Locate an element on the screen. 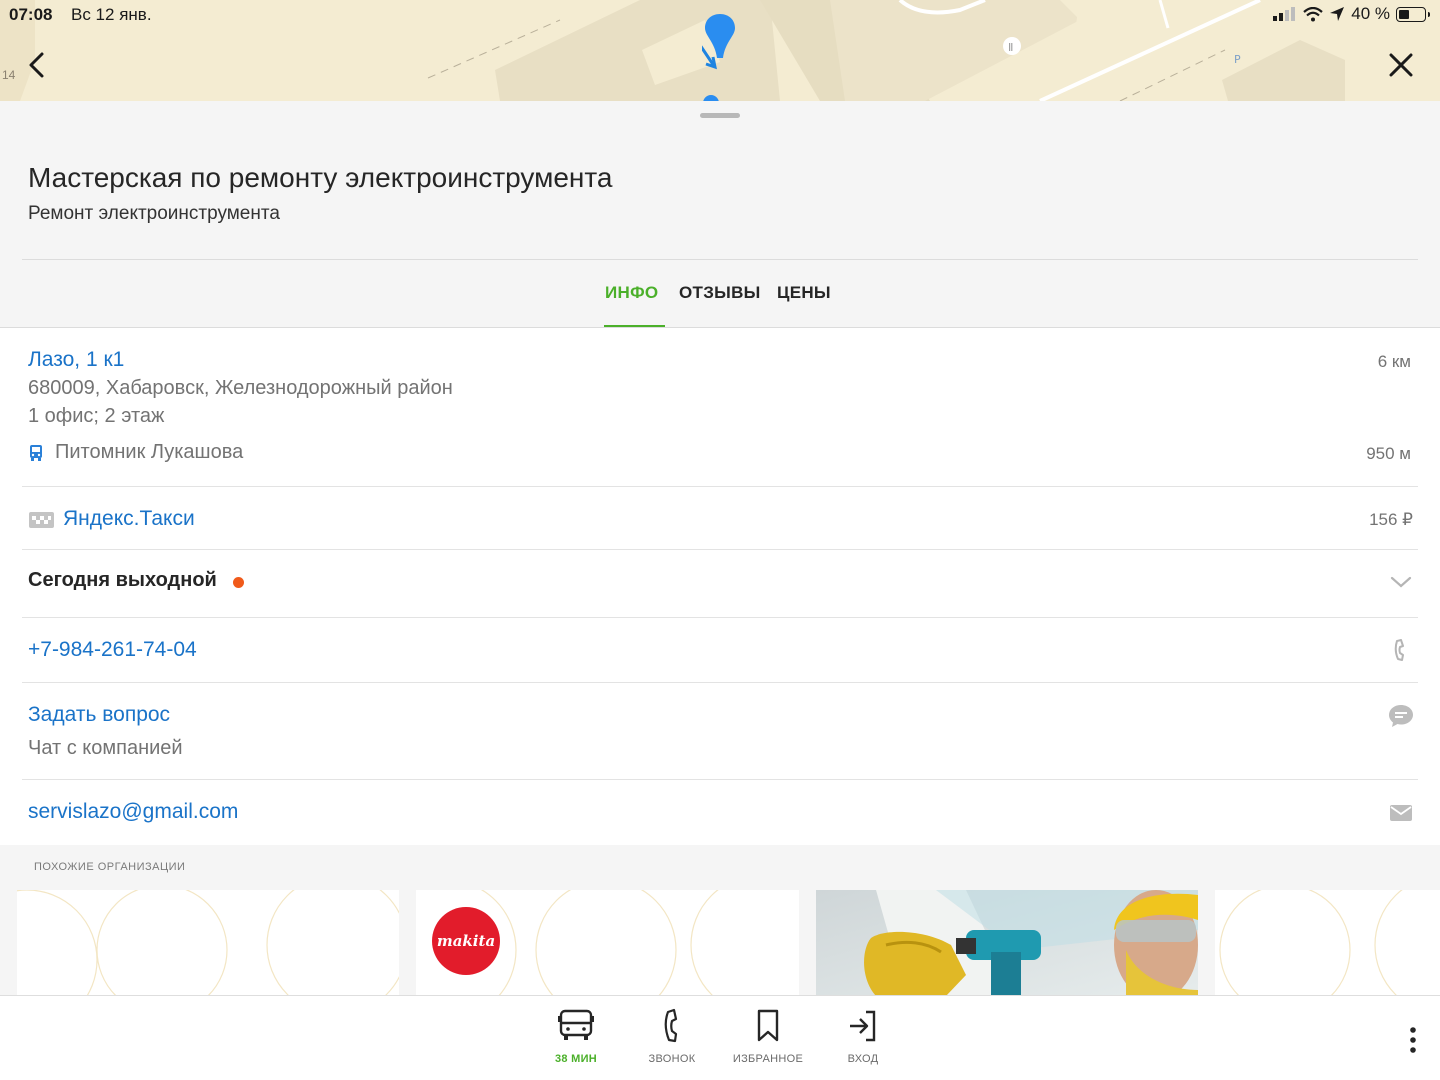  tab-bar: ИНФО ОТЗЫВЫ ЦЕНЫ is located at coordinates (720, 293).